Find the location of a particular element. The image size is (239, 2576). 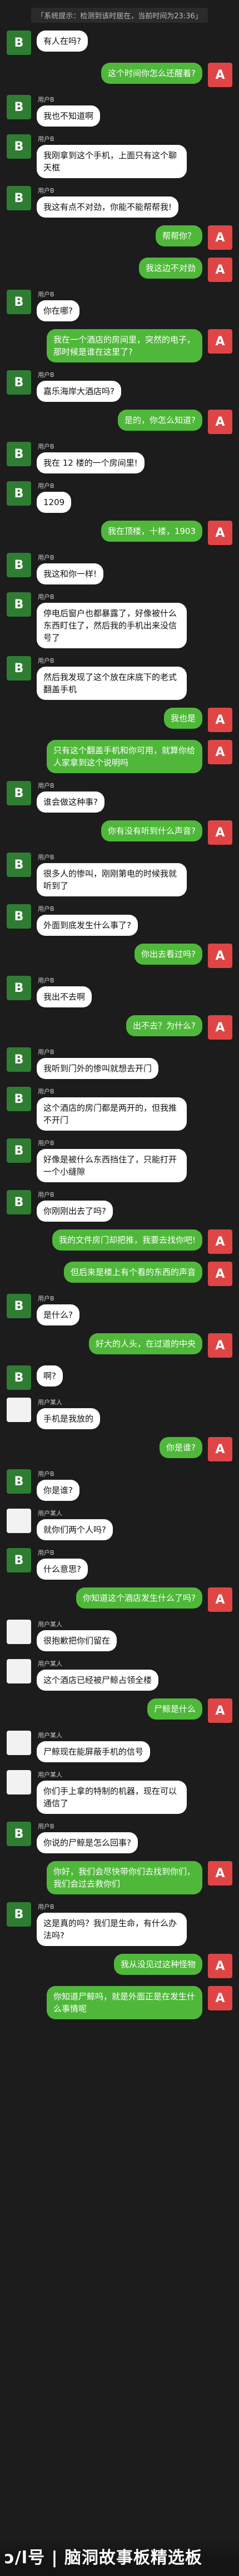

message-bubble: 什么意思? is located at coordinates (62, 1570).